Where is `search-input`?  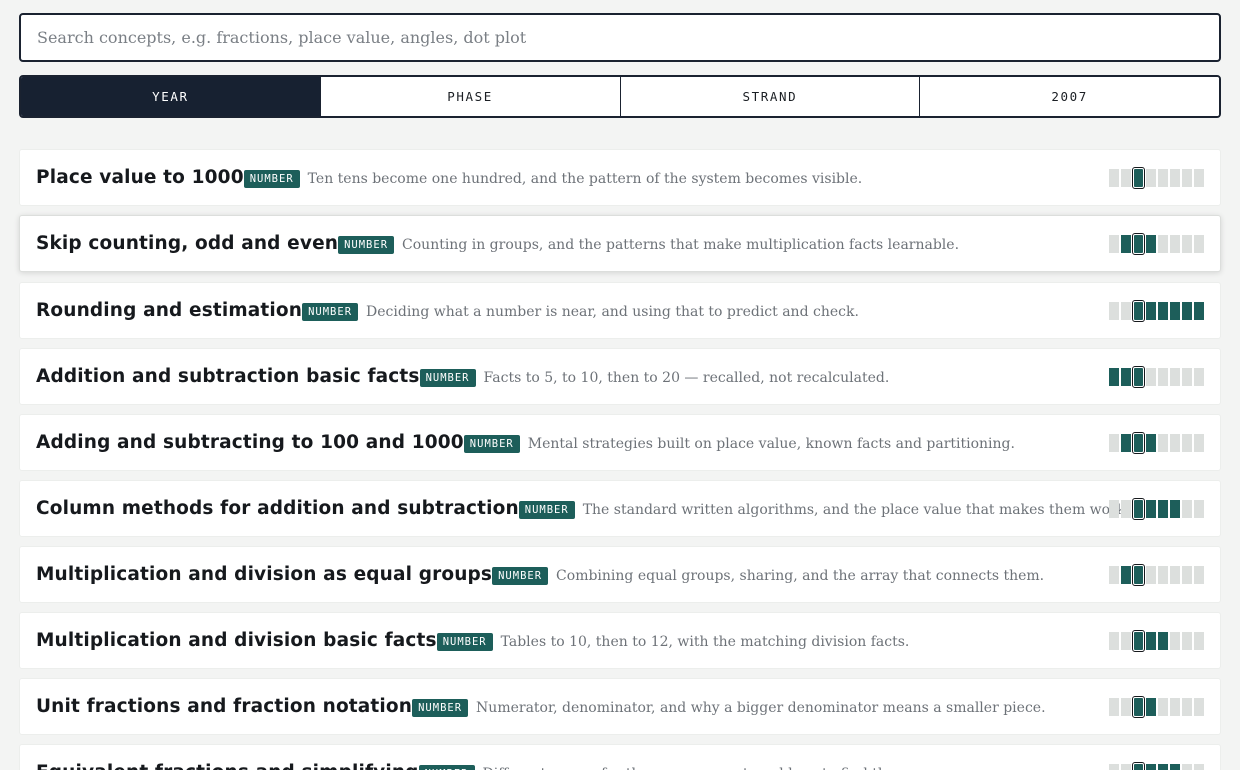
search-input is located at coordinates (628, 37).